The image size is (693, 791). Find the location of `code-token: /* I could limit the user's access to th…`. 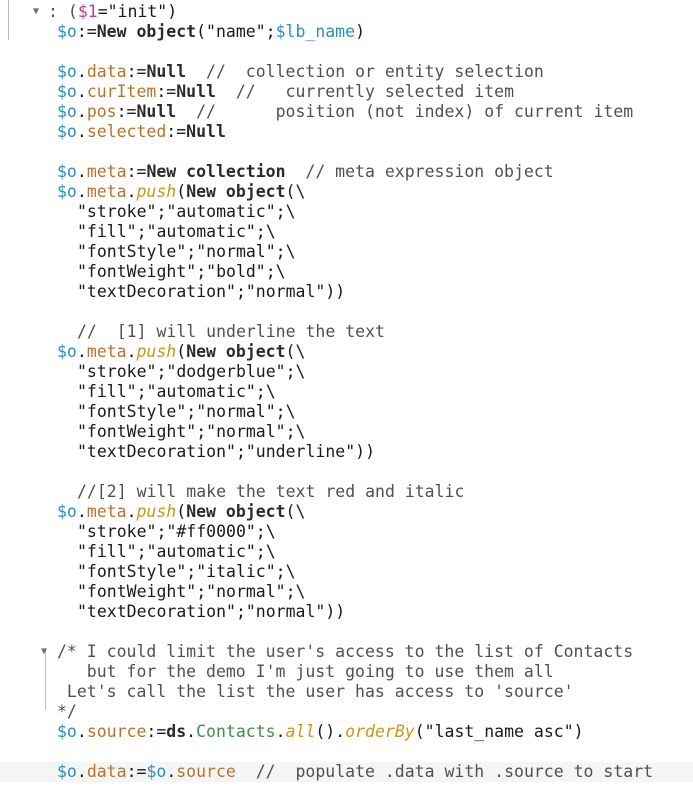

code-token: /* I could limit the user's access to th… is located at coordinates (345, 651).